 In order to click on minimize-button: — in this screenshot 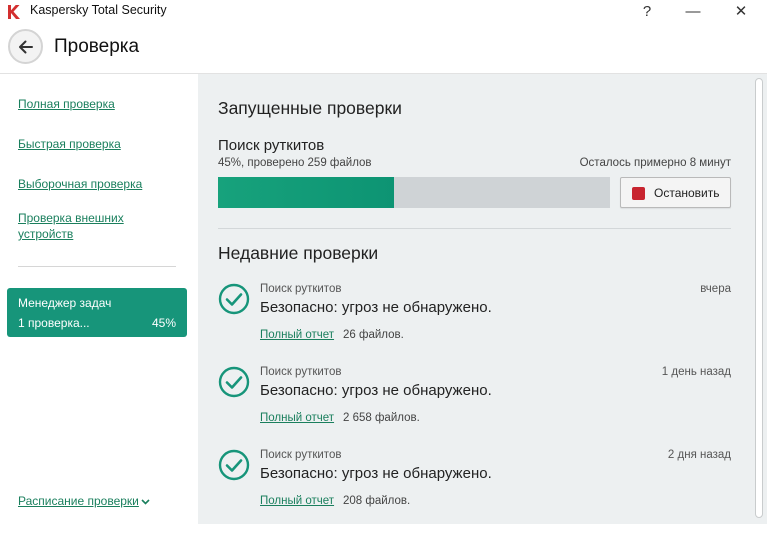, I will do `click(693, 12)`.